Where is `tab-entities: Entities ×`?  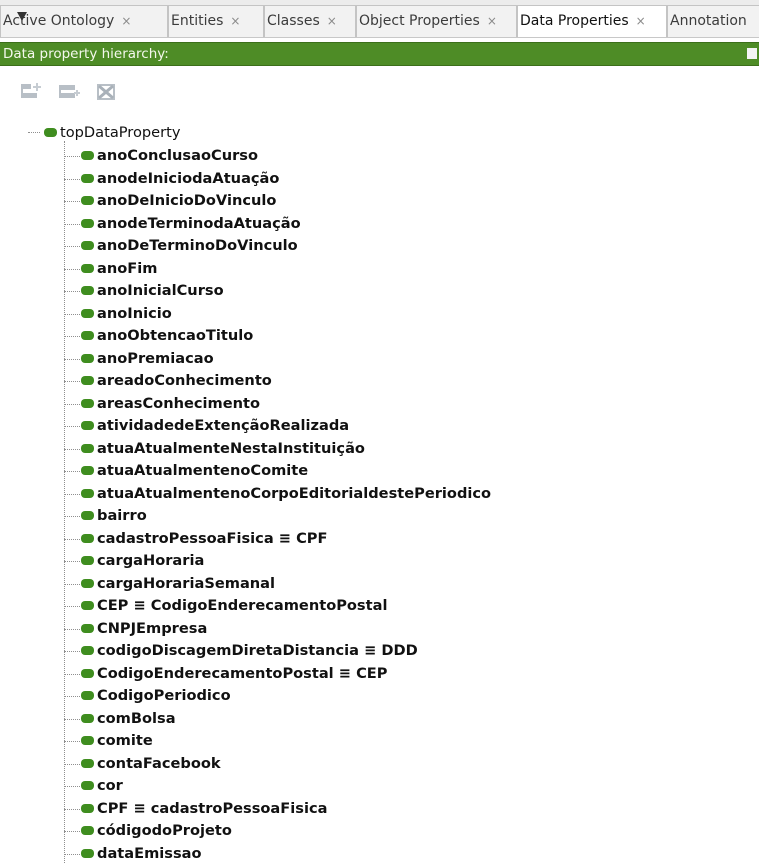 tab-entities: Entities × is located at coordinates (216, 21).